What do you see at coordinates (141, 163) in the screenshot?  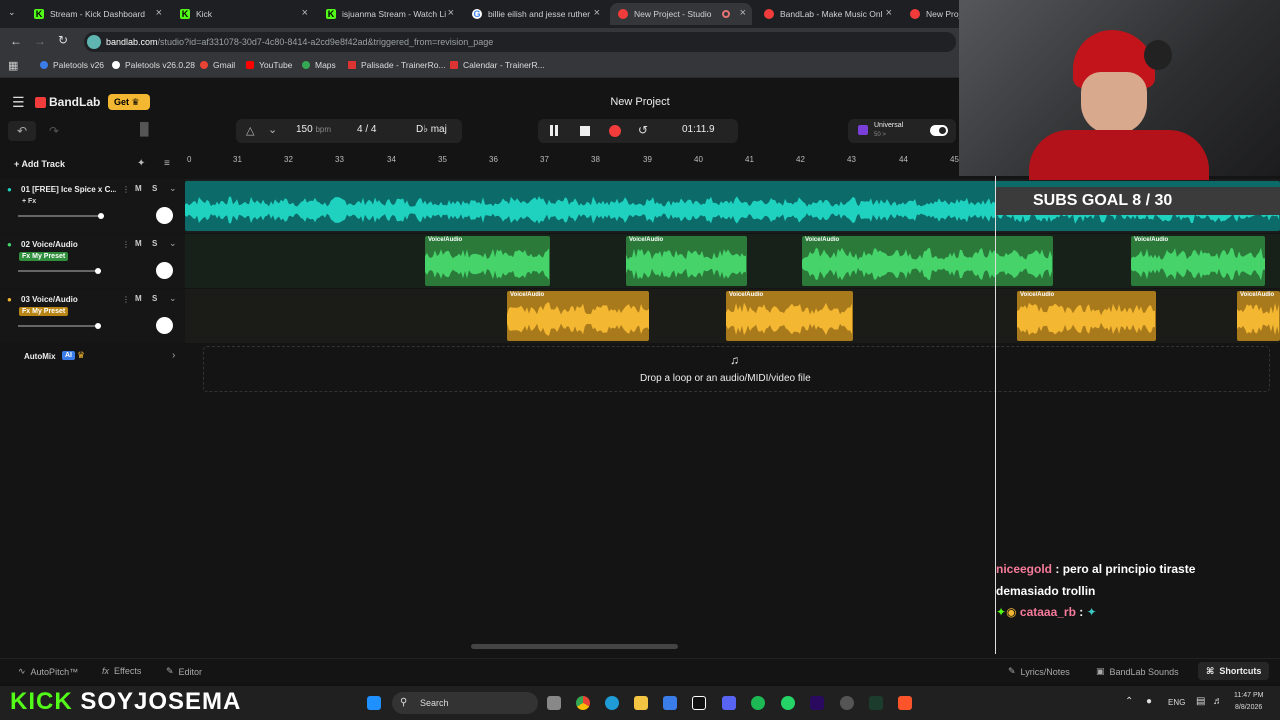 I see `wand-icon: ✦` at bounding box center [141, 163].